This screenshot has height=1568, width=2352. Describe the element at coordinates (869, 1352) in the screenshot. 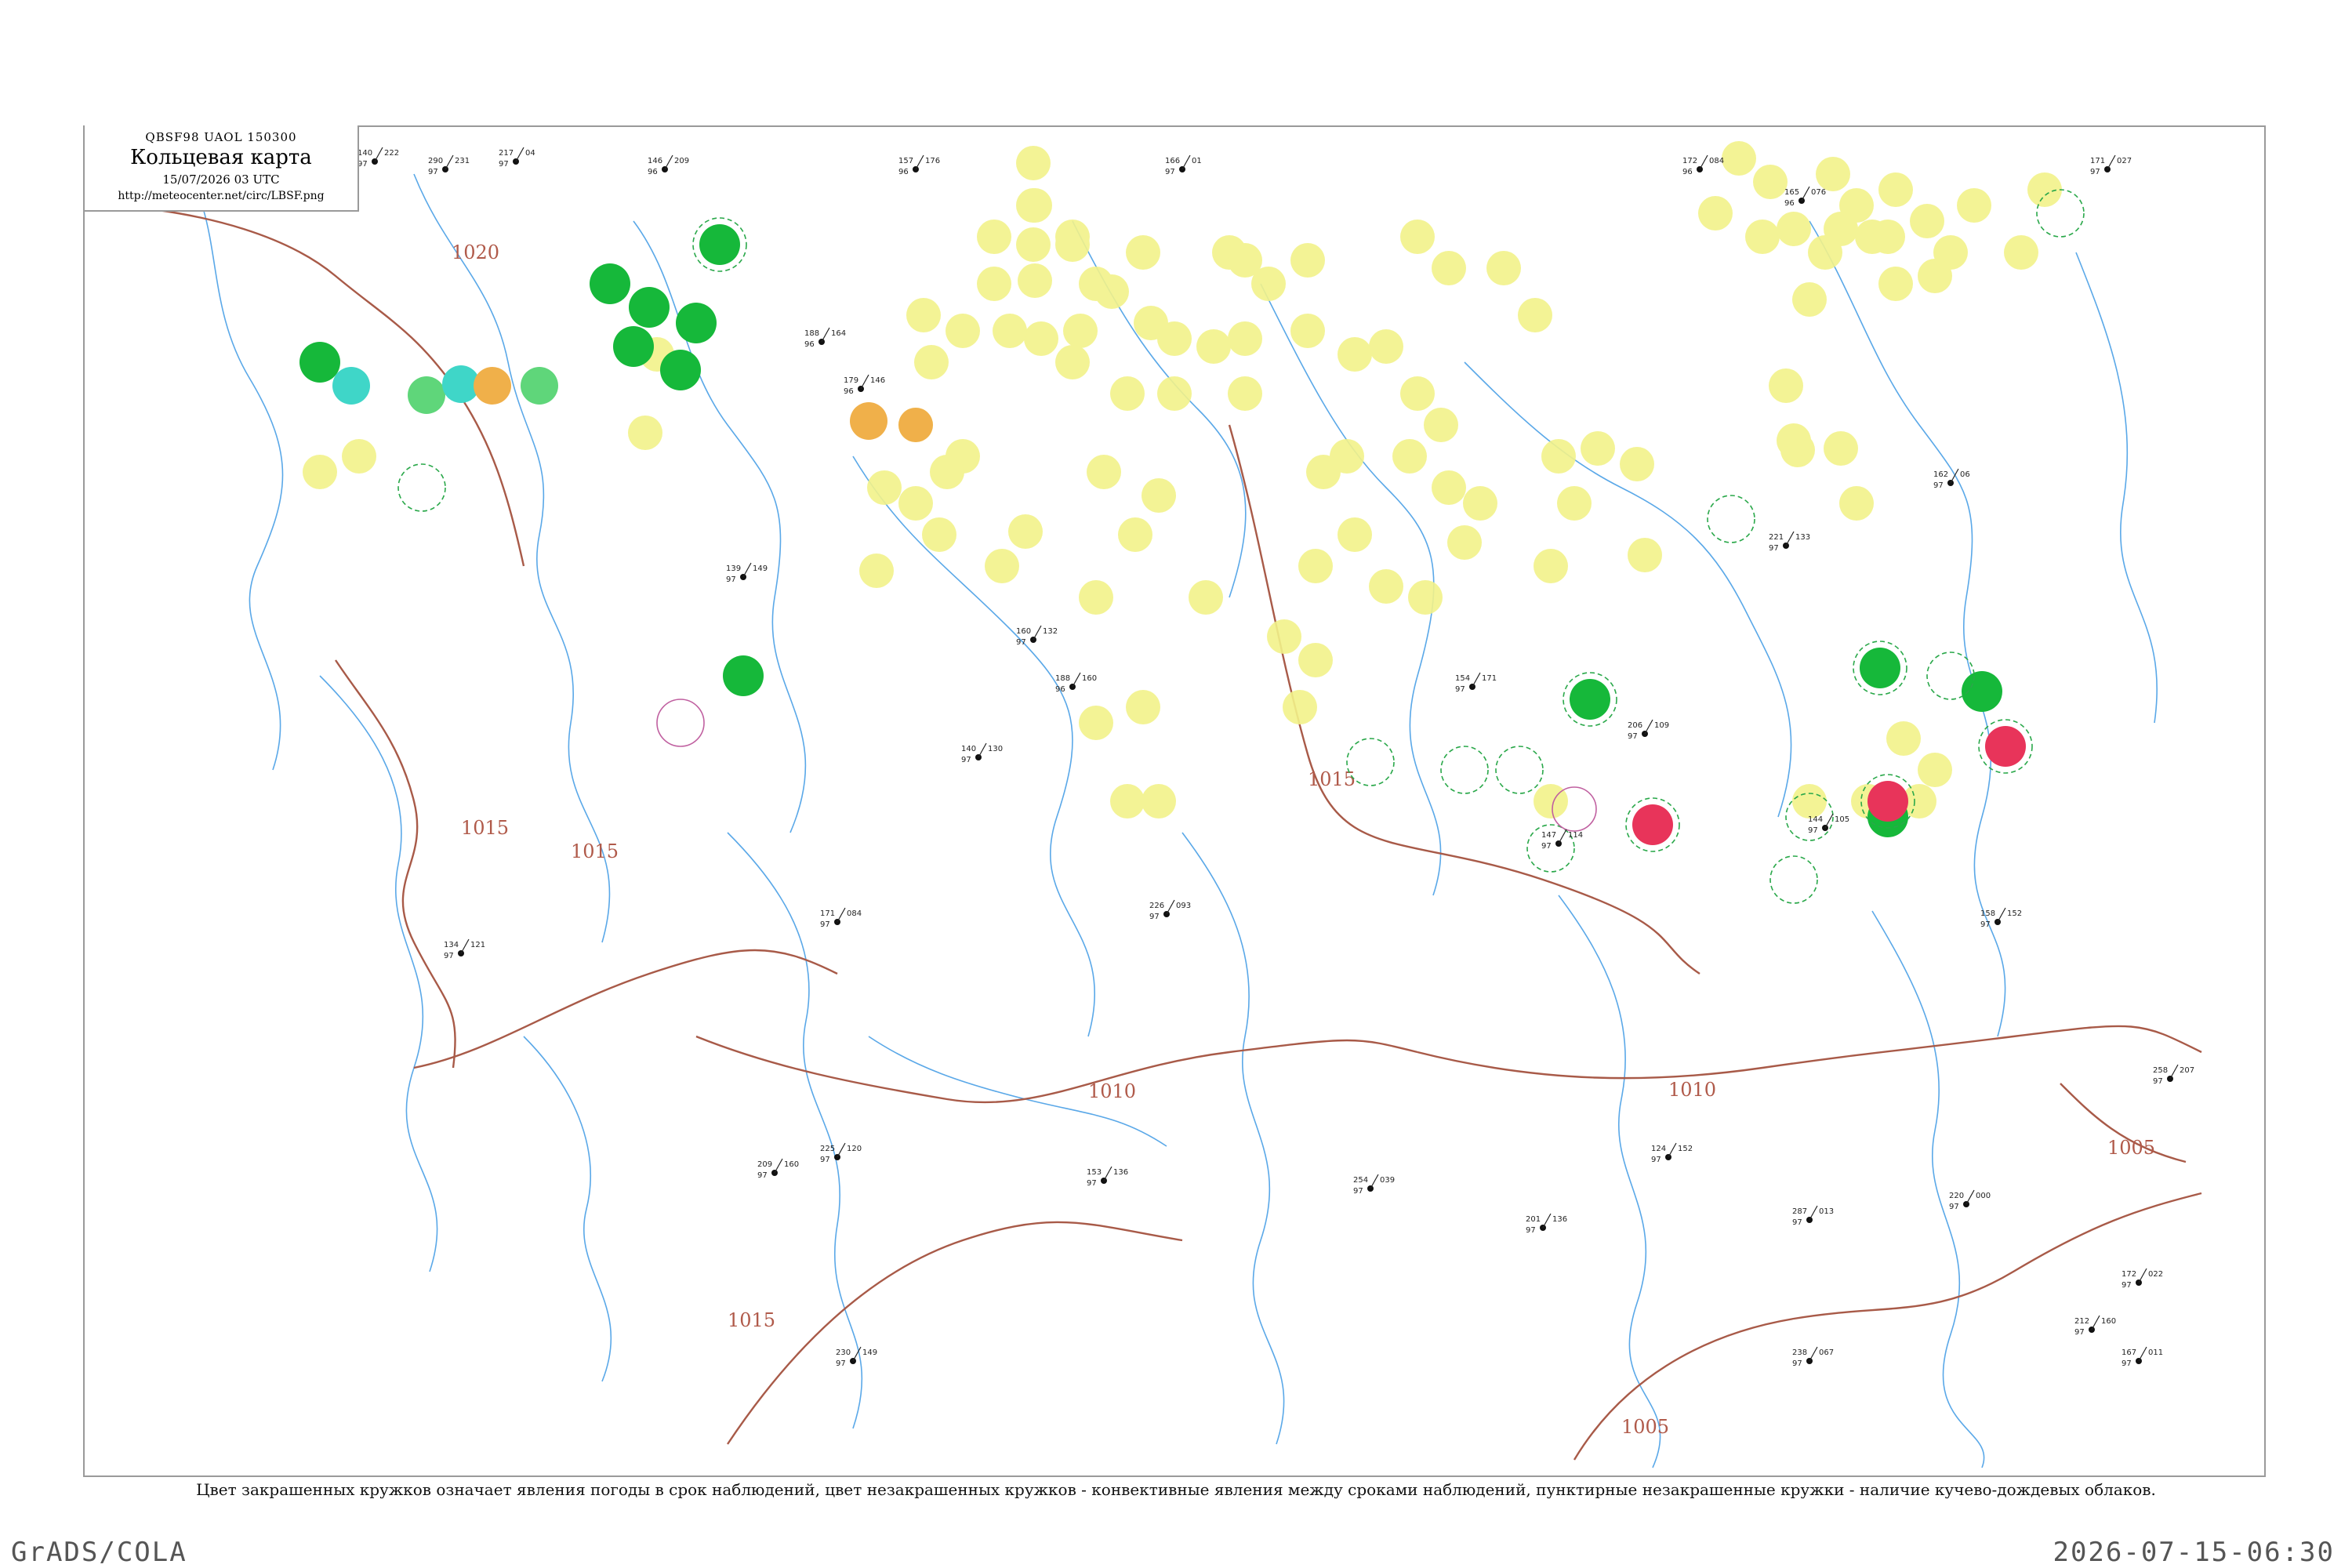

I see `svg-text: 149` at that location.